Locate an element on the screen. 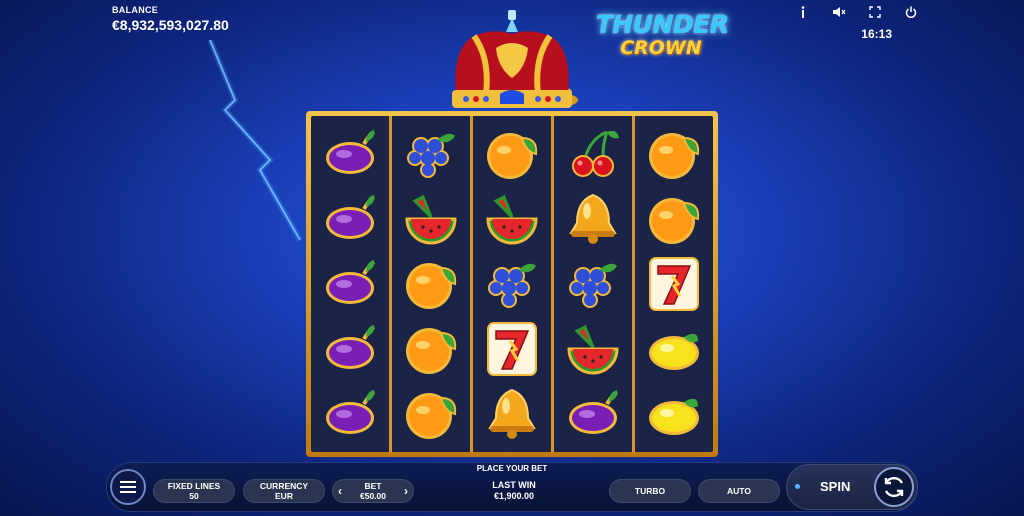 Image resolution: width=1024 pixels, height=516 pixels. crown-decoration is located at coordinates (515, 59).